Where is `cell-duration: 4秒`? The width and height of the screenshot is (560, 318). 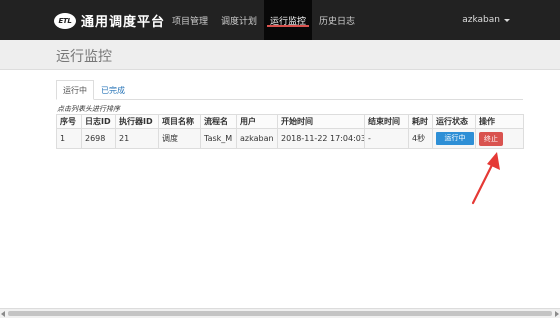
cell-duration: 4秒 is located at coordinates (420, 138).